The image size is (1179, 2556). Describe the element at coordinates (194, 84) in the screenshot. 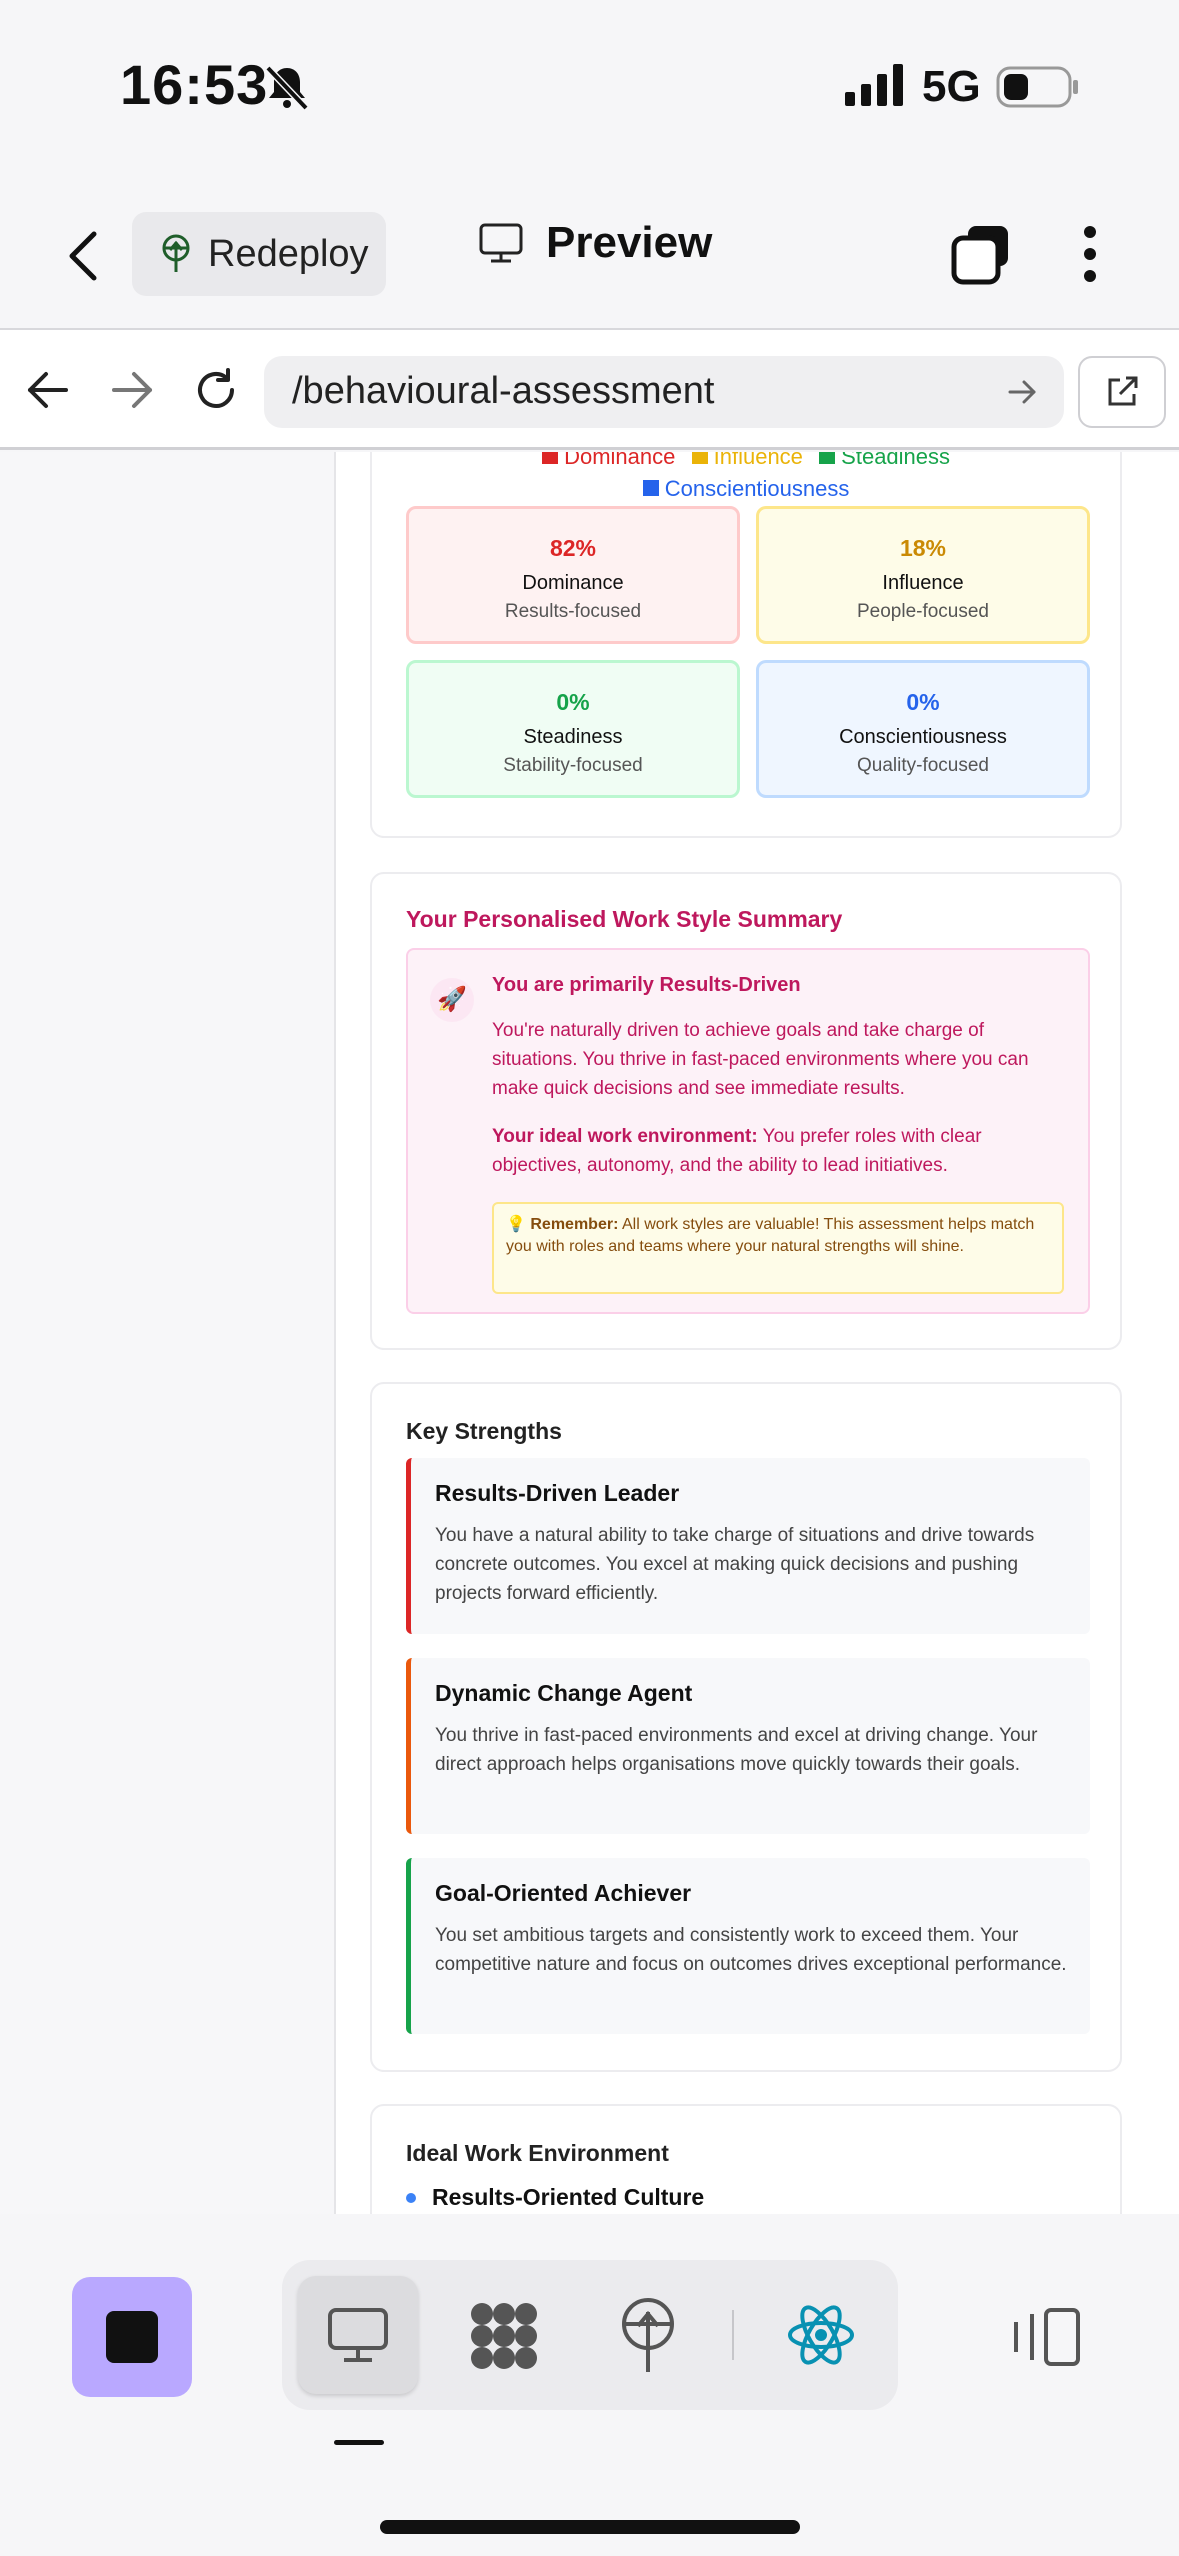

I see `status-time: 16:53` at that location.